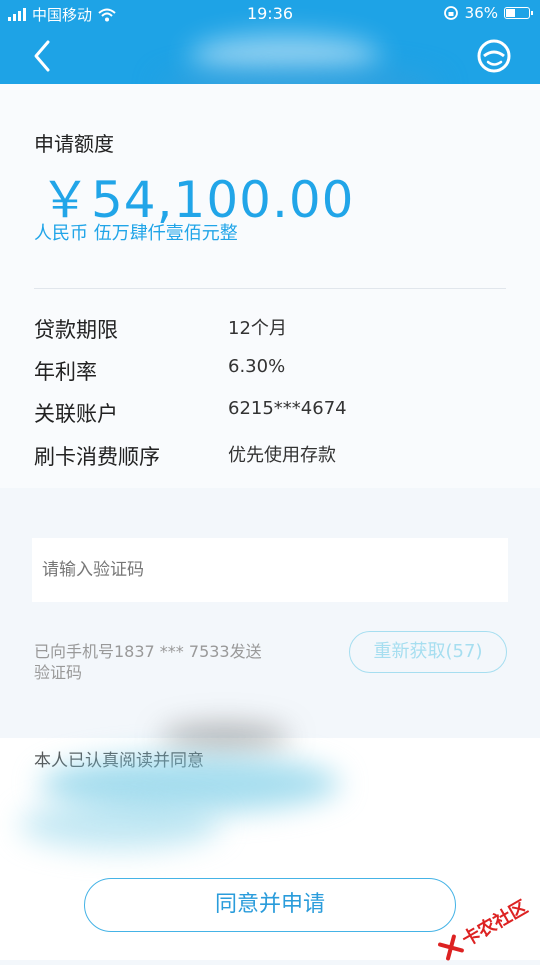  What do you see at coordinates (76, 414) in the screenshot?
I see `detail-label: 关联账户` at bounding box center [76, 414].